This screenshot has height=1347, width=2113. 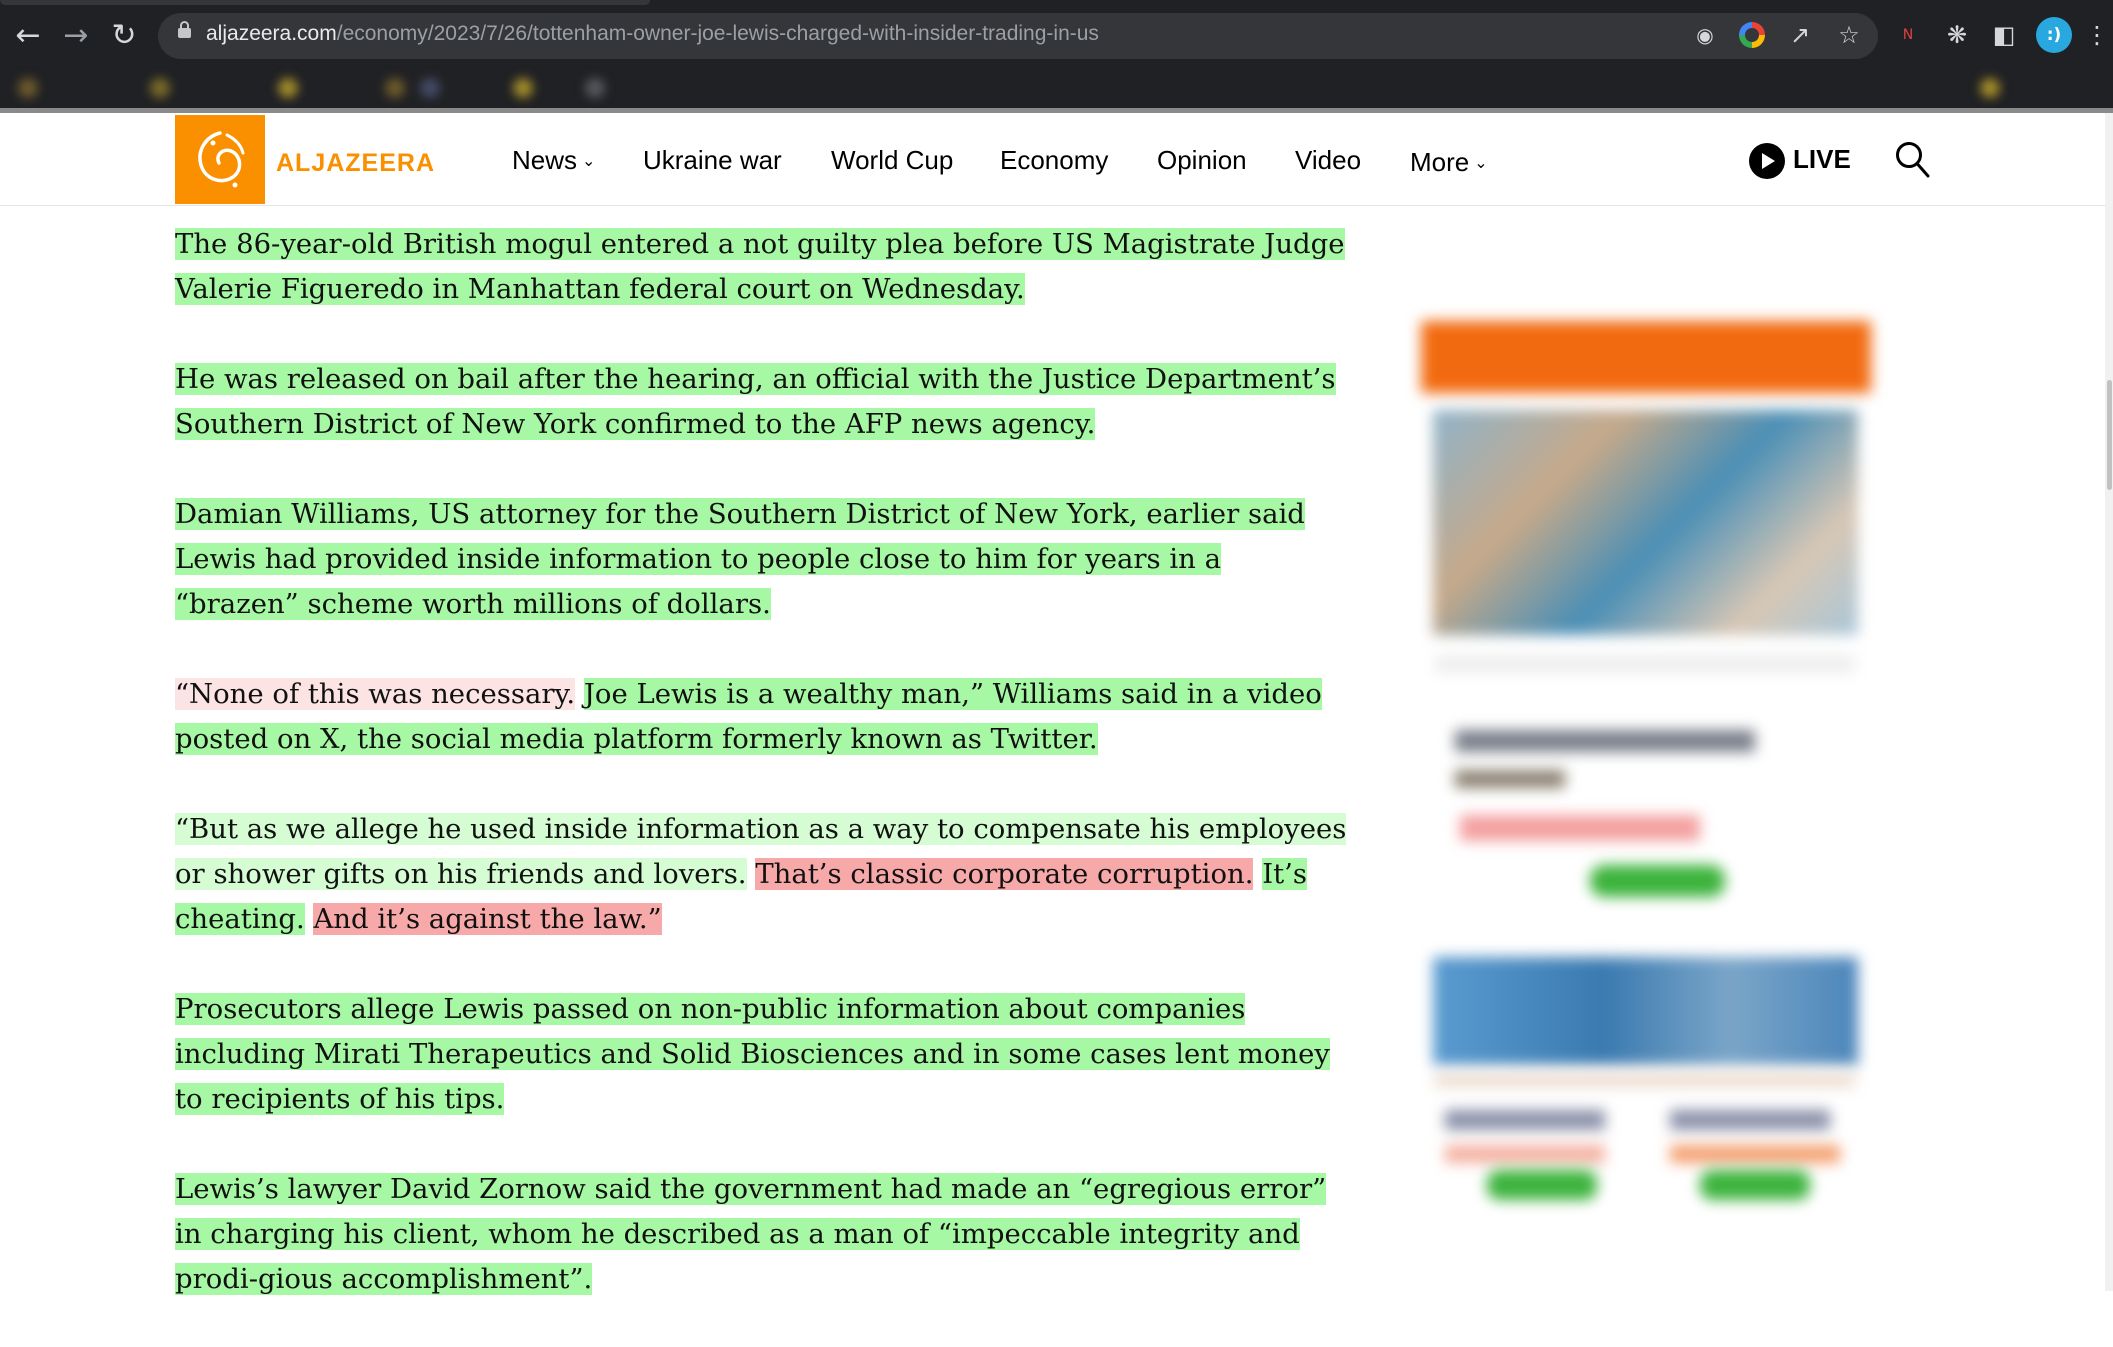 I want to click on google-icon, so click(x=1752, y=35).